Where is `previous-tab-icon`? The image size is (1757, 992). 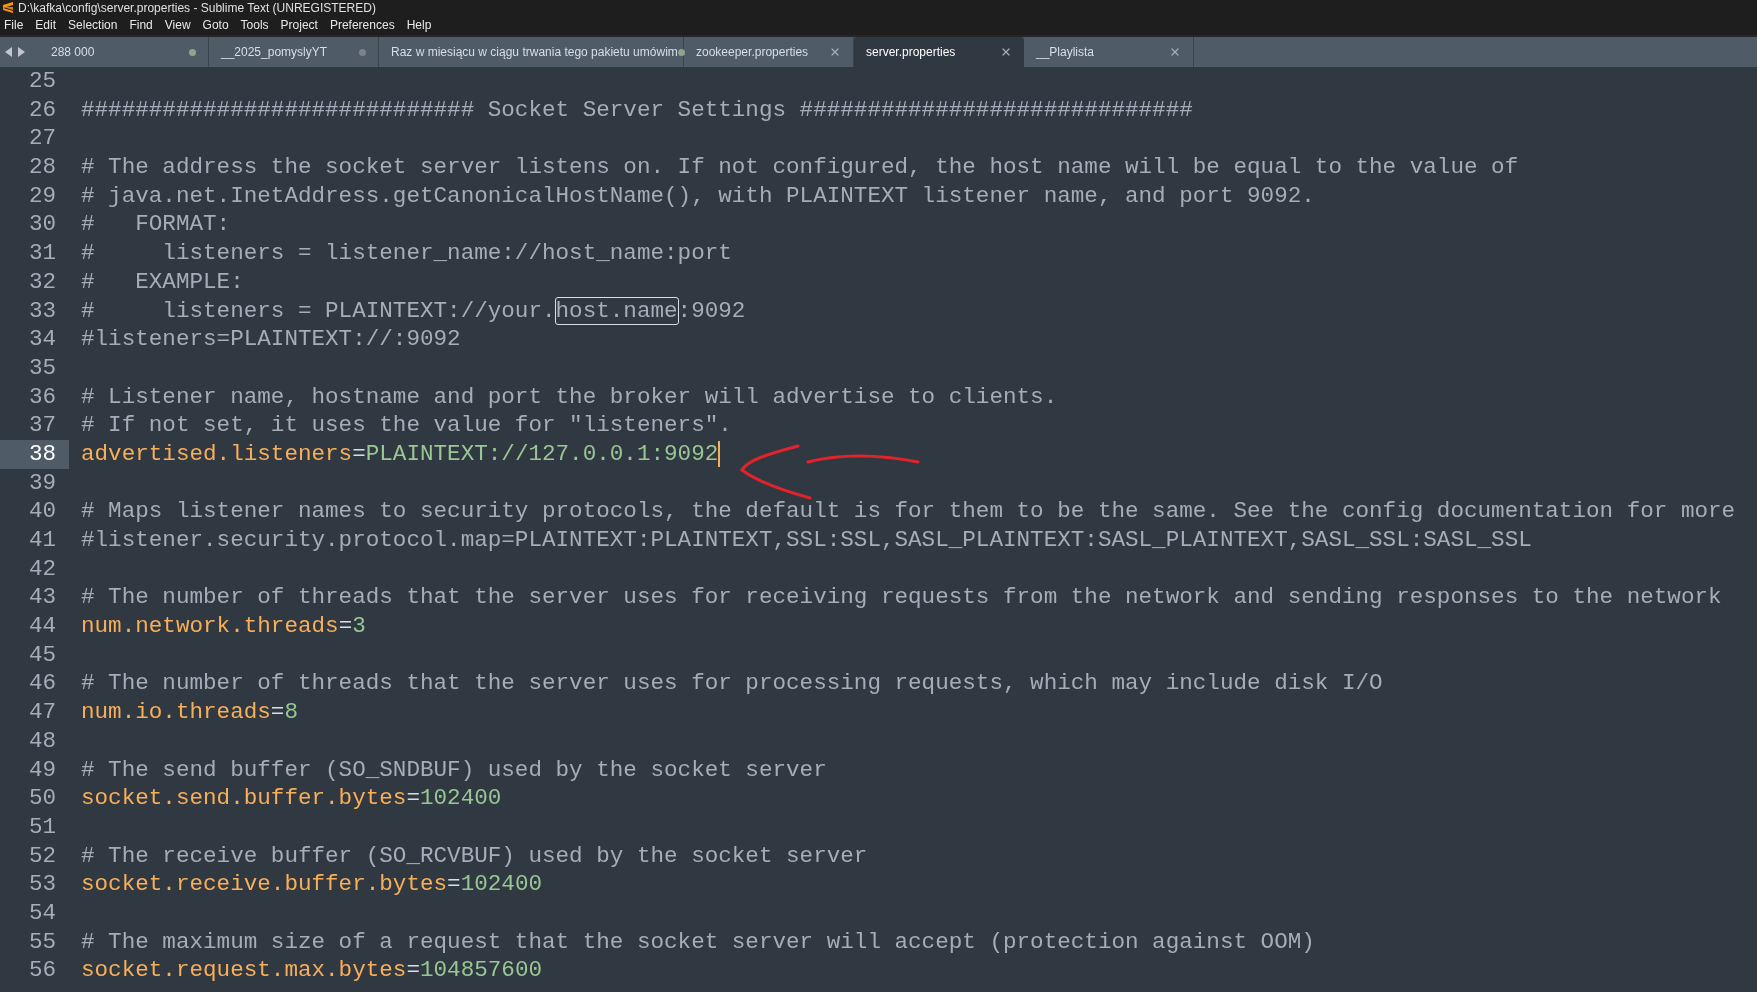
previous-tab-icon is located at coordinates (9, 52).